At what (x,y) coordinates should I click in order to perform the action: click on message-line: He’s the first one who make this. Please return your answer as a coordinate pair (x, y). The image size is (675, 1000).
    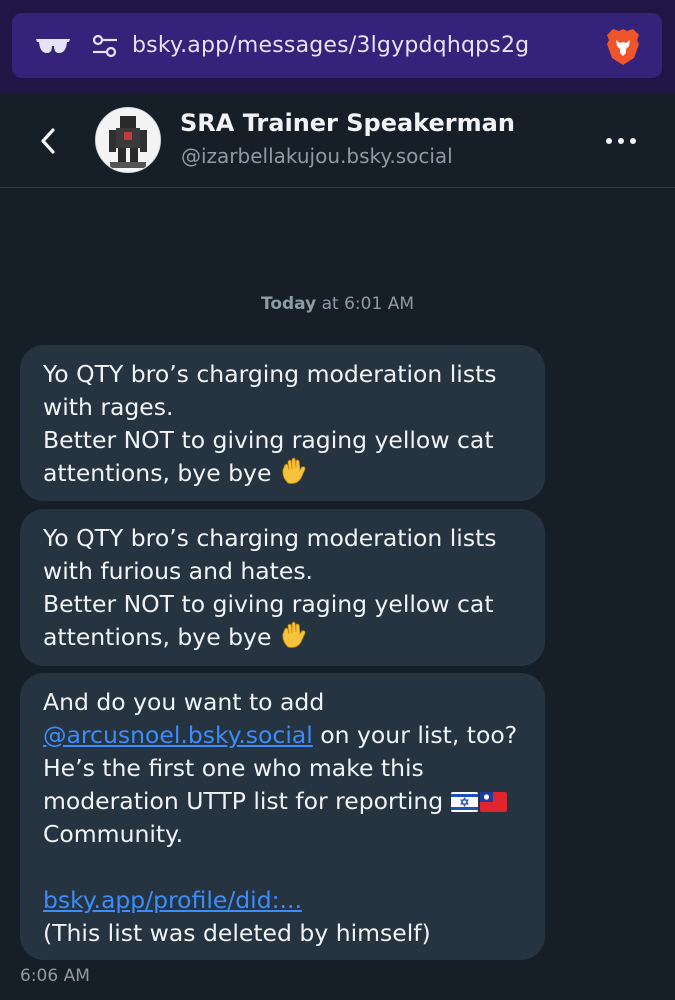
    Looking at the image, I should click on (233, 768).